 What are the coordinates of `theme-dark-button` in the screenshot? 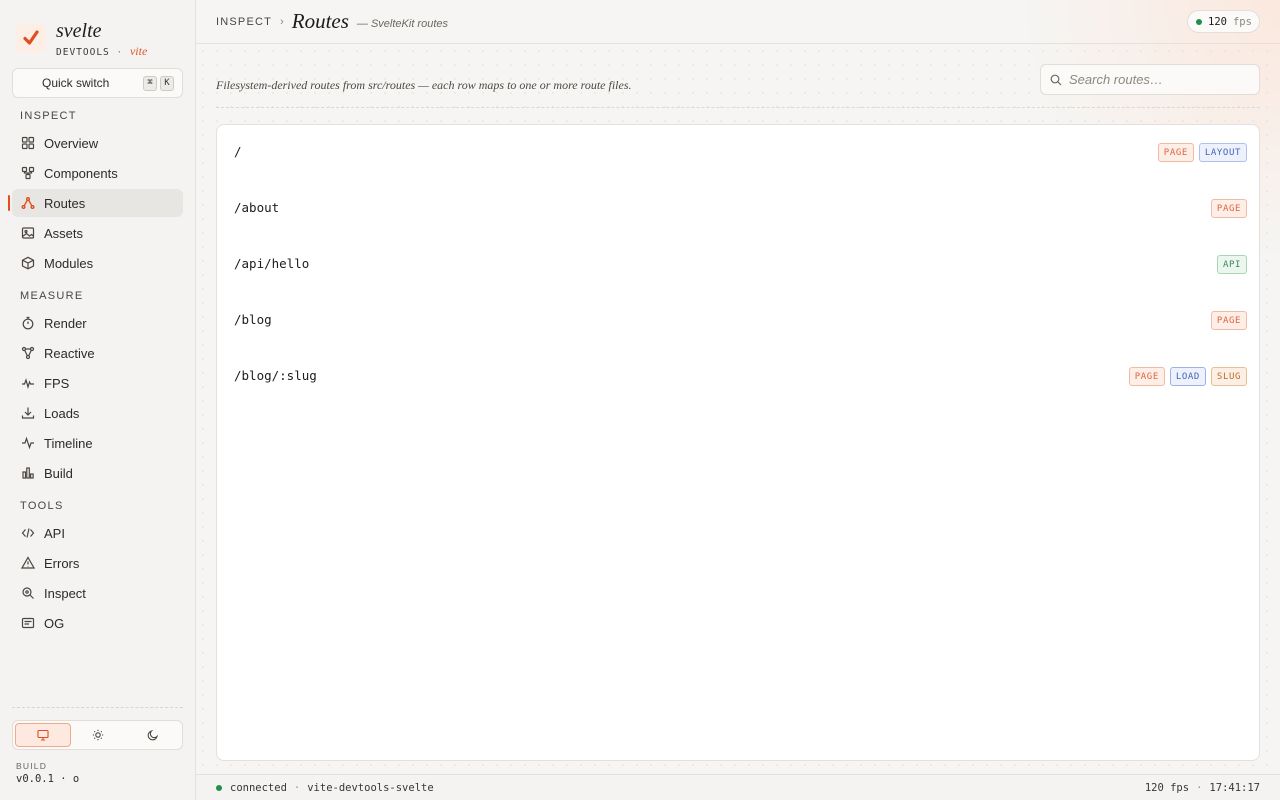 It's located at (153, 735).